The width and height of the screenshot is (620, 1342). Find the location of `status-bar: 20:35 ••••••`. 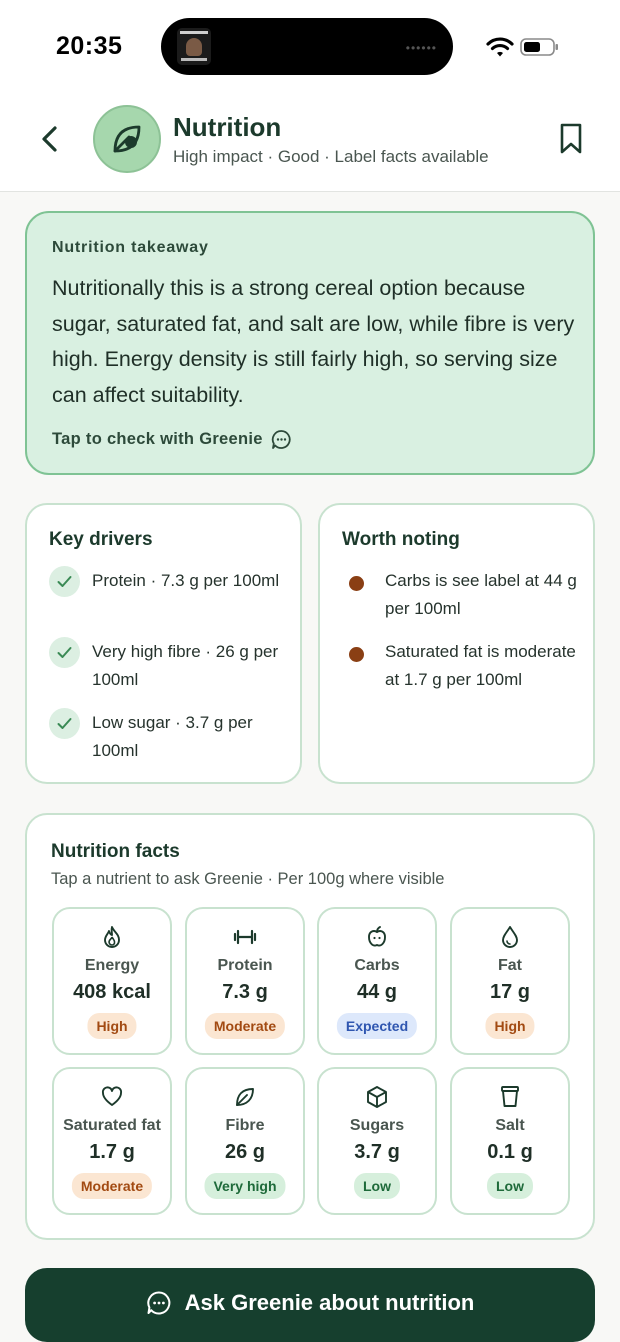

status-bar: 20:35 •••••• is located at coordinates (310, 46).